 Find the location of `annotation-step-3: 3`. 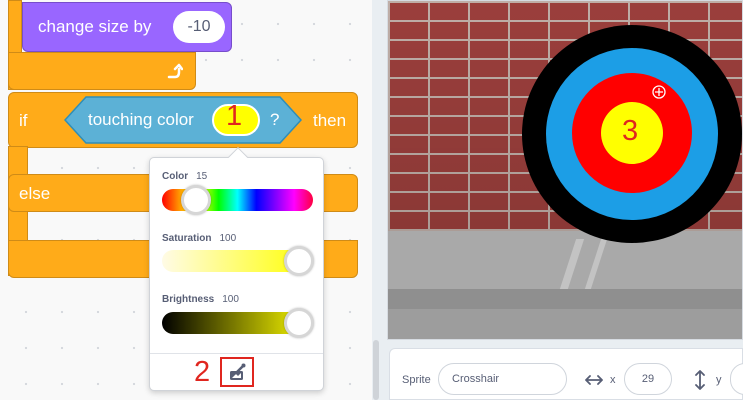

annotation-step-3: 3 is located at coordinates (630, 131).